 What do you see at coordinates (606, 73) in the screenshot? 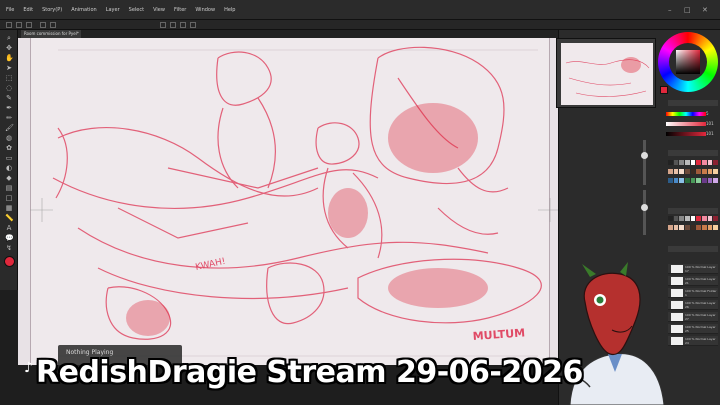
I see `navigator-panel` at bounding box center [606, 73].